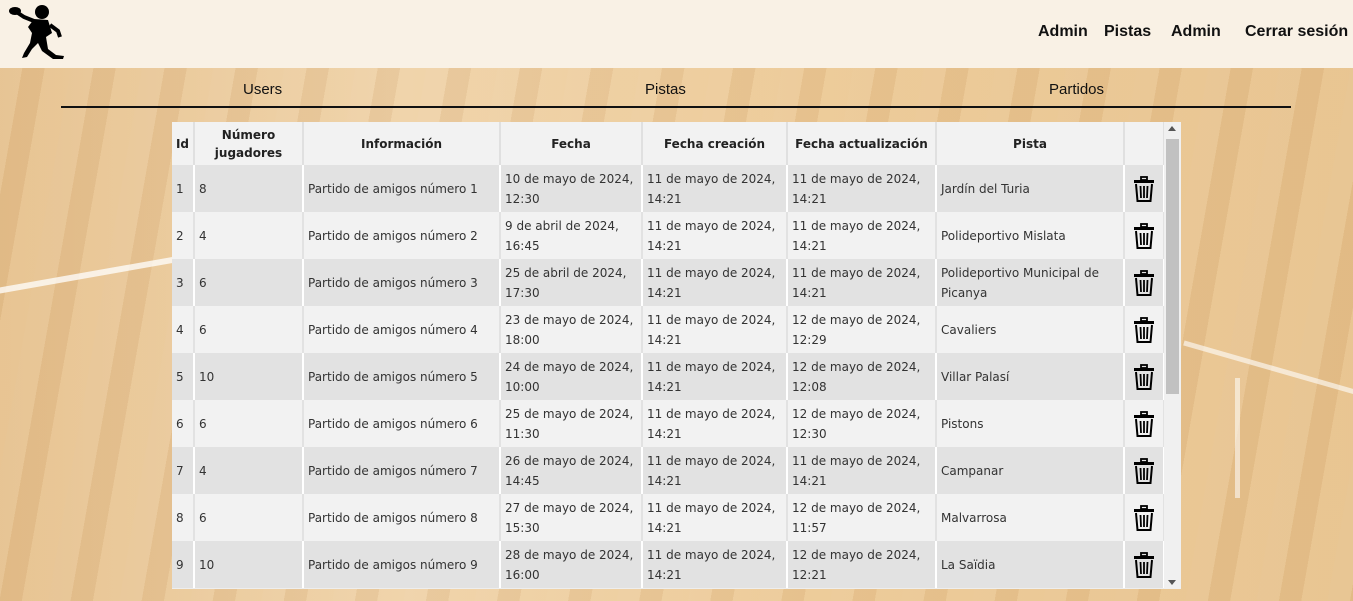 The width and height of the screenshot is (1353, 601). What do you see at coordinates (571, 282) in the screenshot?
I see `cell-fecha: 25 de abril de 2024, 17:30` at bounding box center [571, 282].